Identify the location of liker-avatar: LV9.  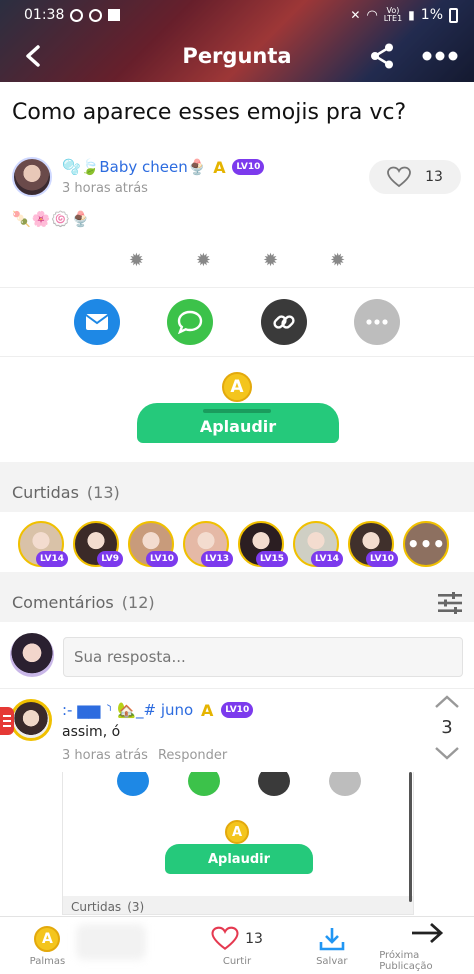
(98, 544).